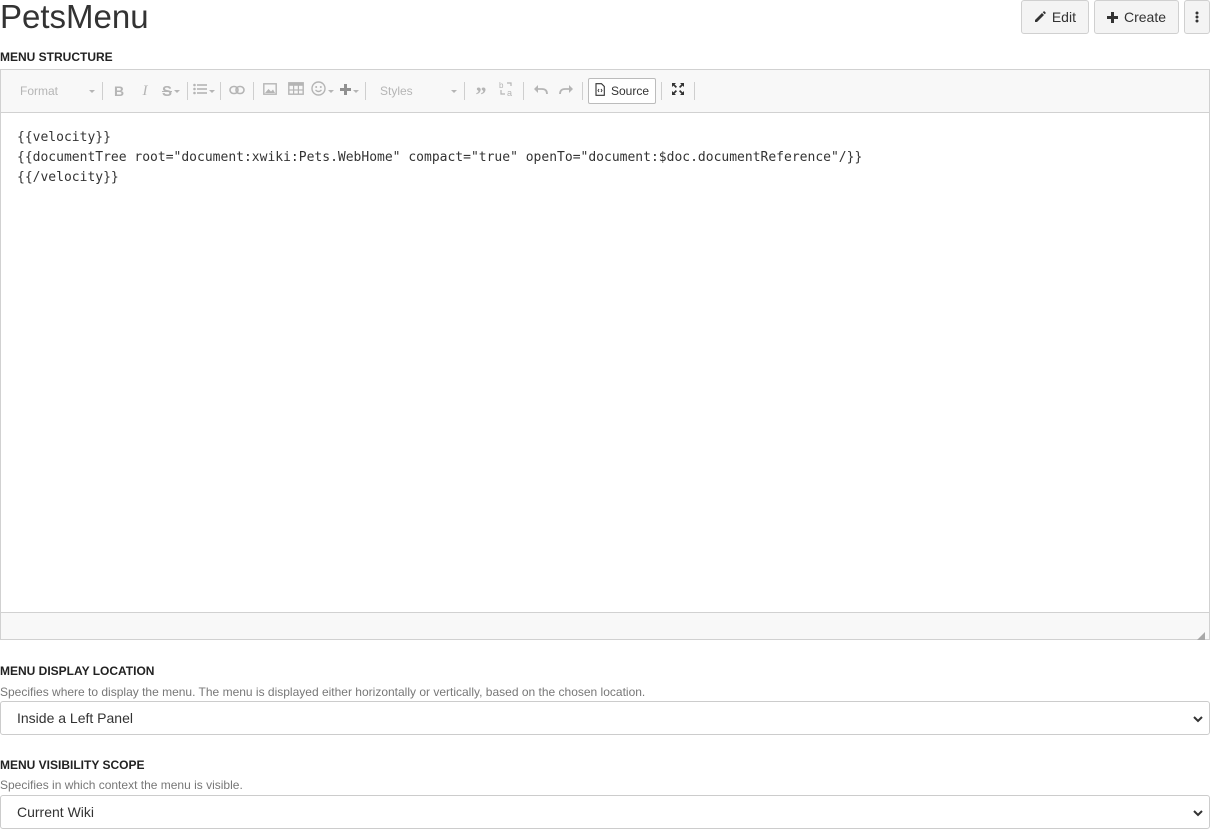  What do you see at coordinates (200, 91) in the screenshot?
I see `list-icon` at bounding box center [200, 91].